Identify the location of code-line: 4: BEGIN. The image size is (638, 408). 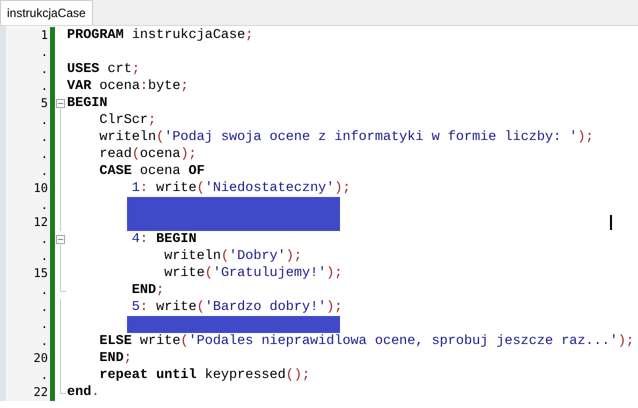
(163, 239).